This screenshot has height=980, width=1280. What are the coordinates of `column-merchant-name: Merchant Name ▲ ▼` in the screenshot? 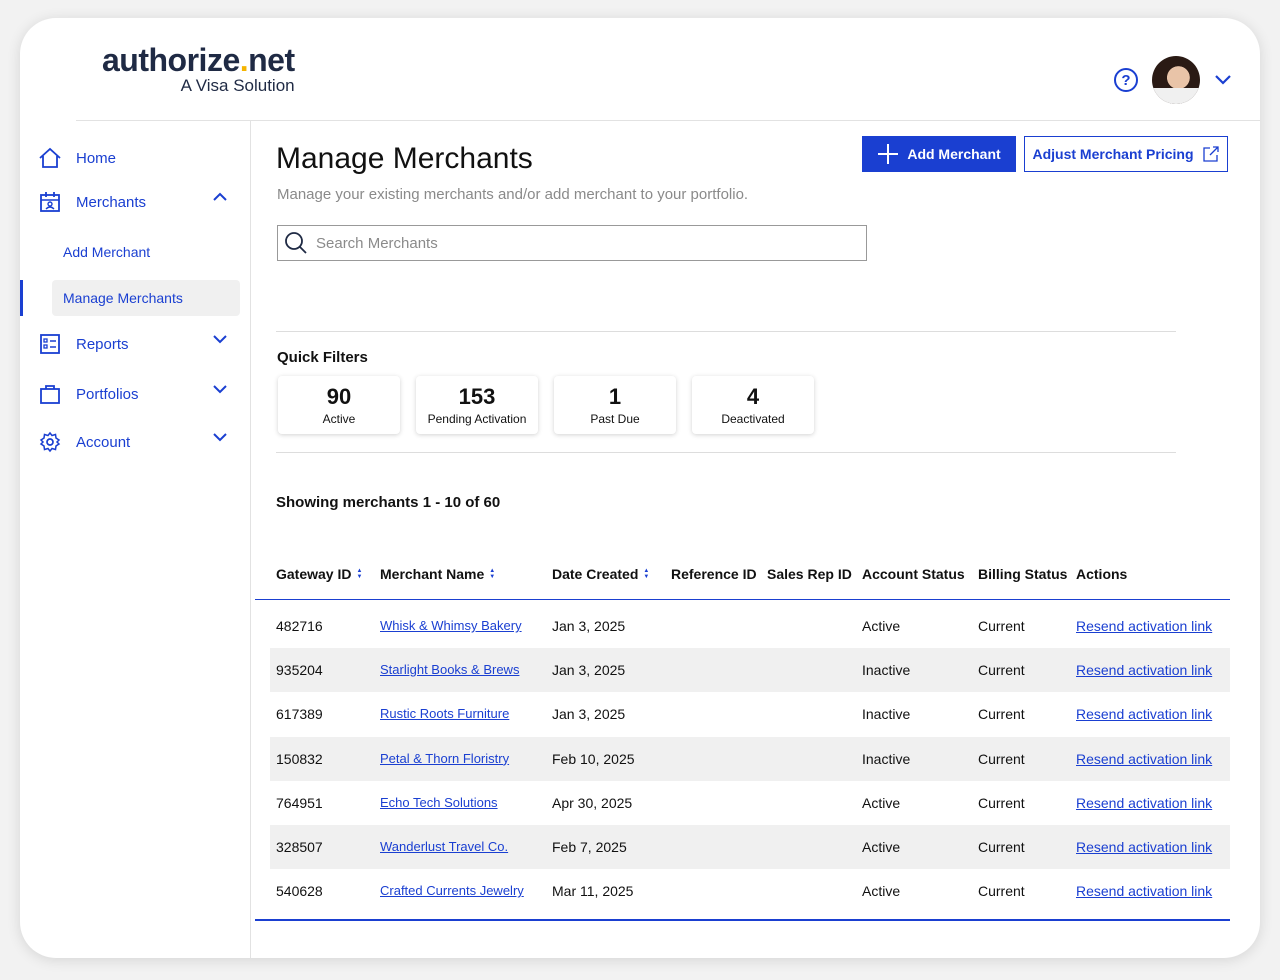 It's located at (437, 574).